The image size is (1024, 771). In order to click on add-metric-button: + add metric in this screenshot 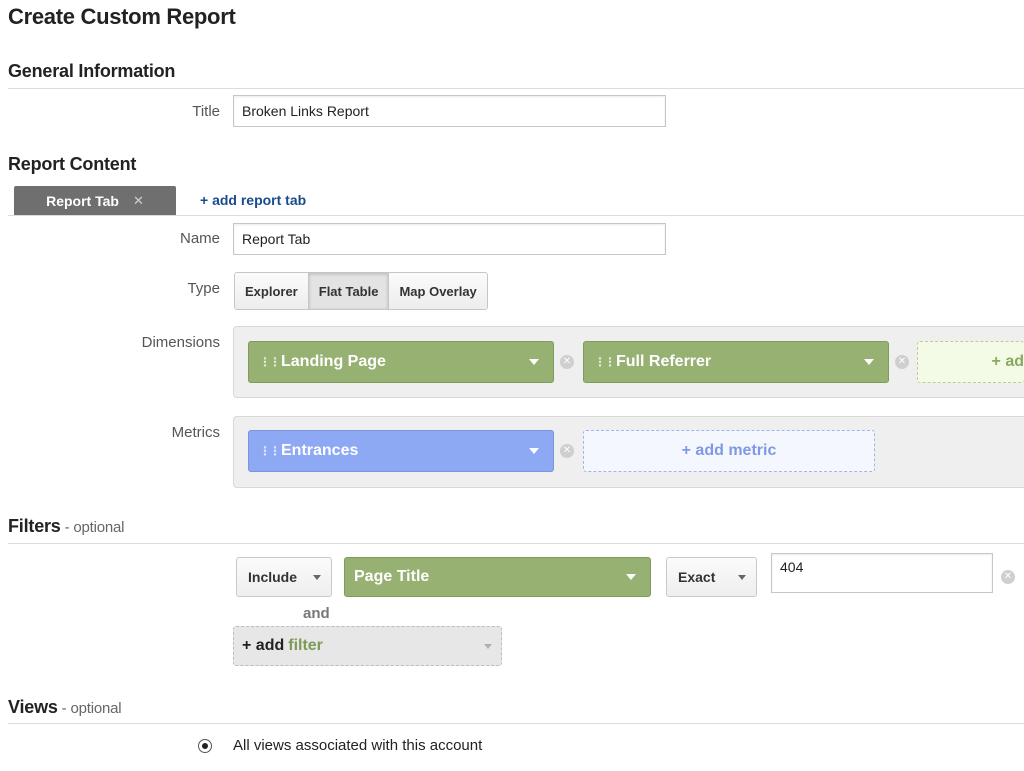, I will do `click(729, 451)`.